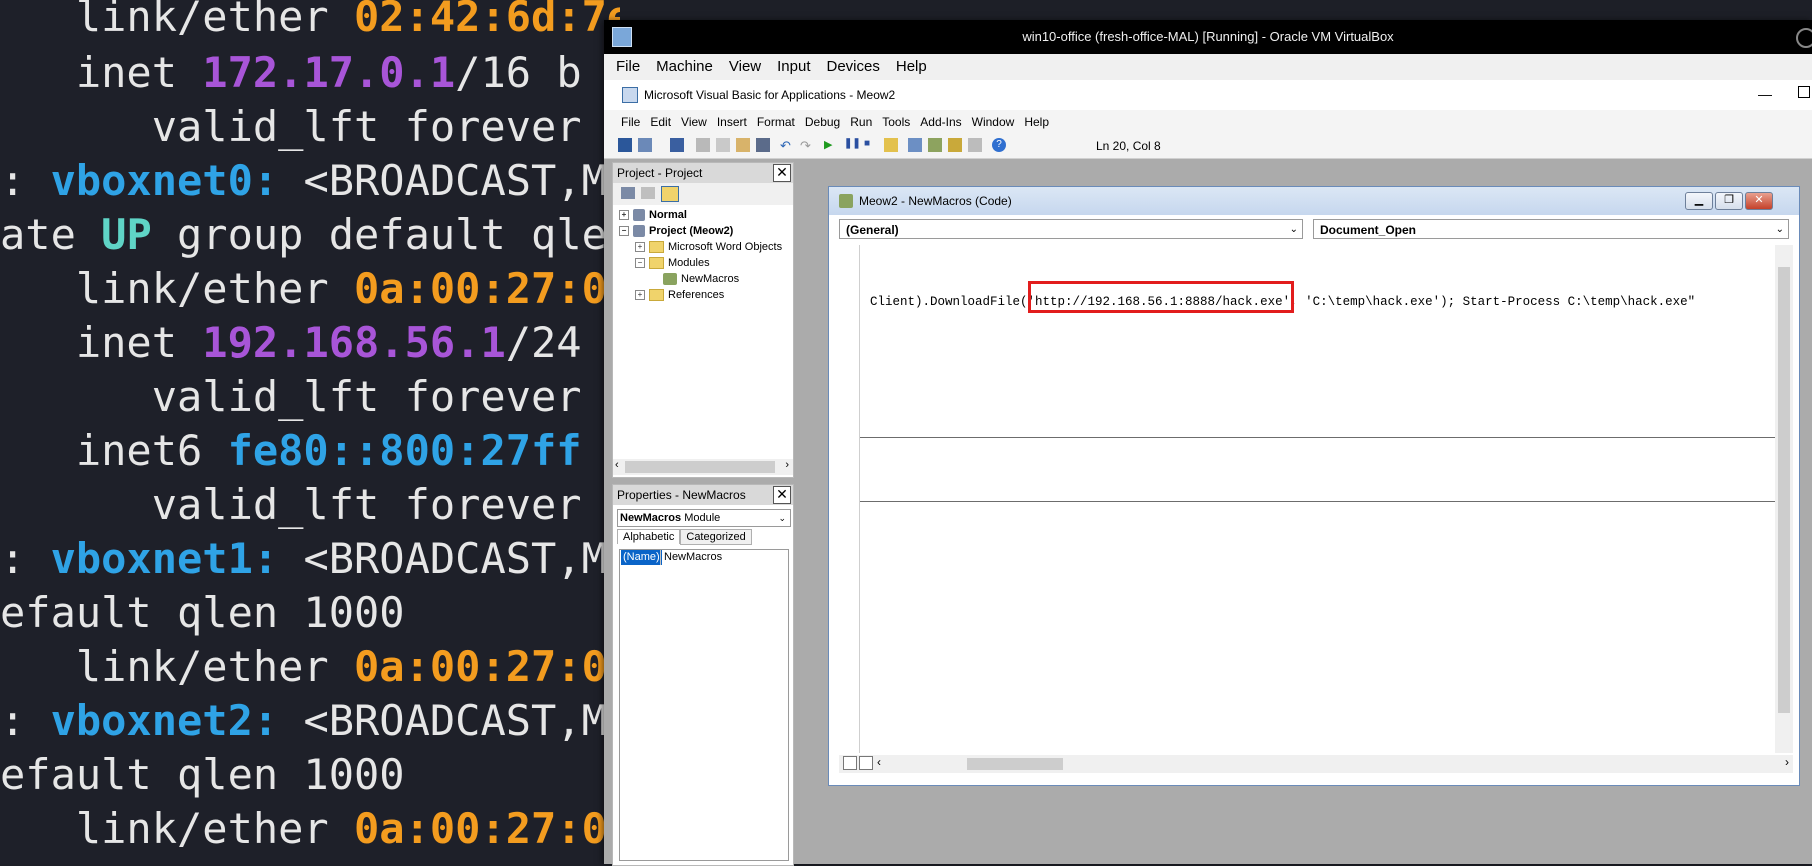 This screenshot has width=1812, height=866. I want to click on terminal-text: inet, so click(101, 72).